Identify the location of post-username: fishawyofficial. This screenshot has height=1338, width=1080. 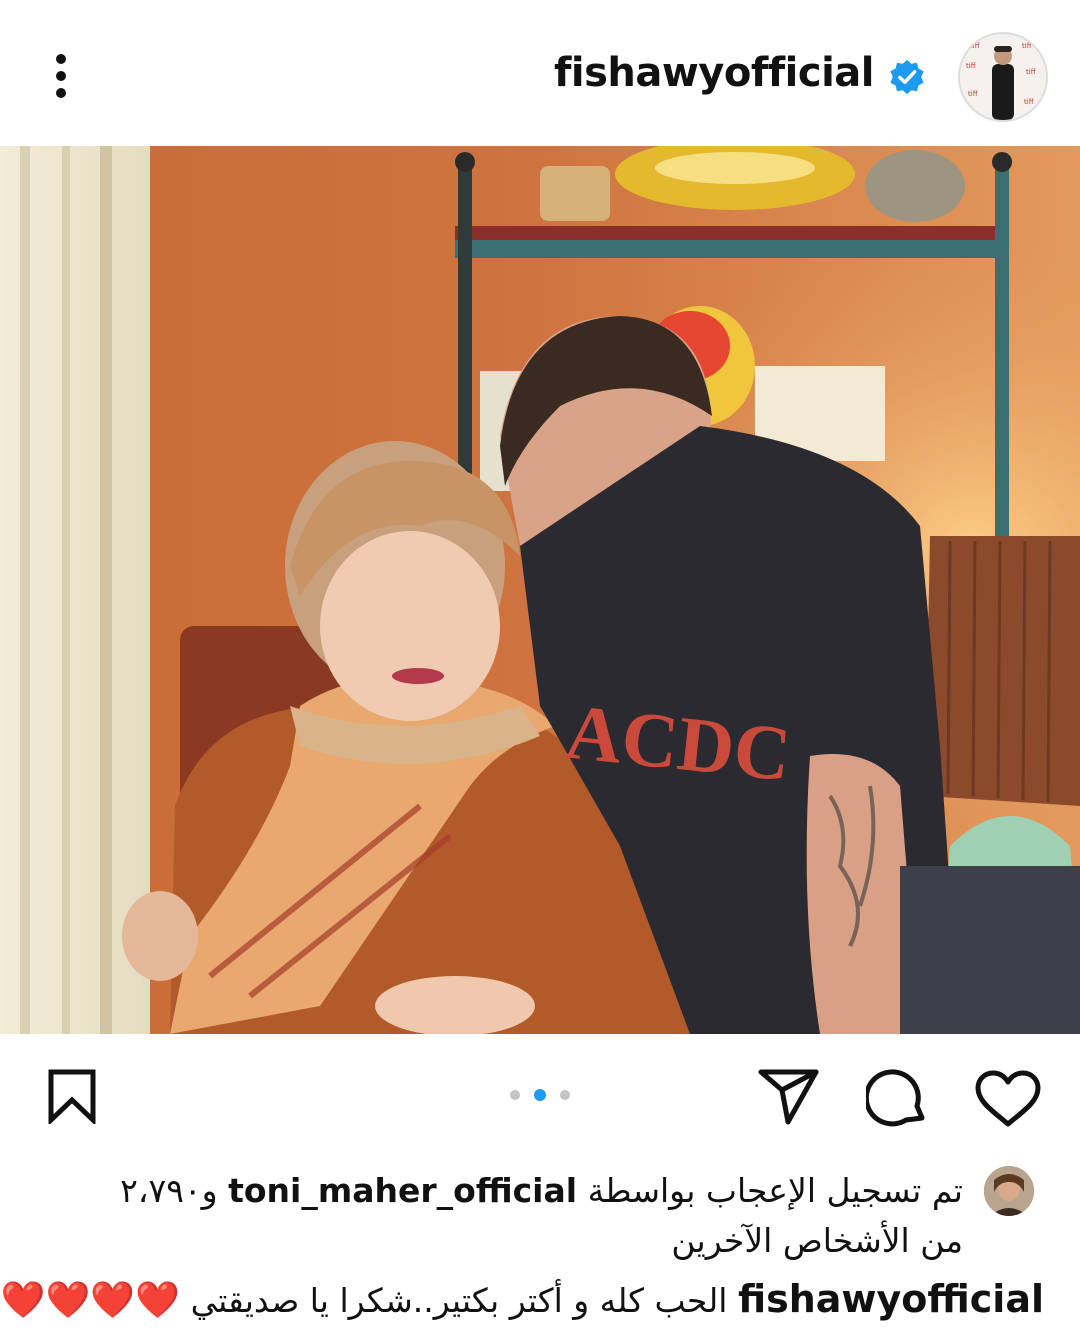
(714, 73).